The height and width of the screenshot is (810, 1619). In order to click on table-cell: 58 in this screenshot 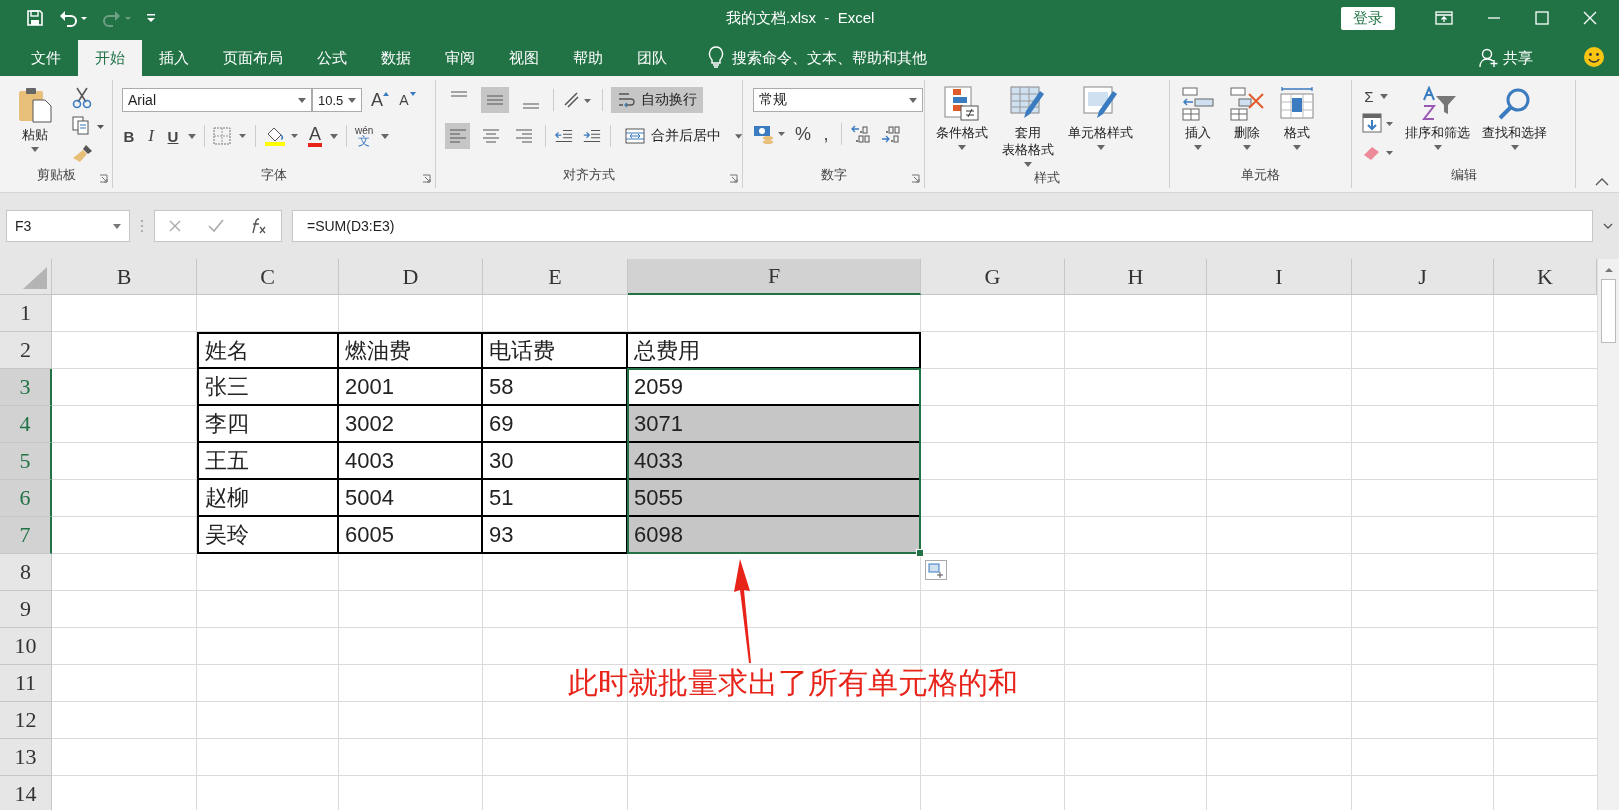, I will do `click(555, 387)`.